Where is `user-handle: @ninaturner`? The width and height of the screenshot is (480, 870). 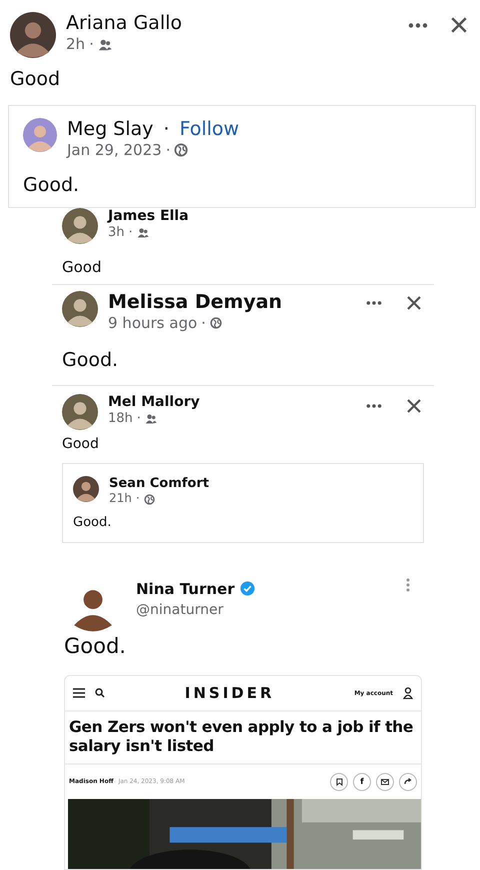 user-handle: @ninaturner is located at coordinates (263, 610).